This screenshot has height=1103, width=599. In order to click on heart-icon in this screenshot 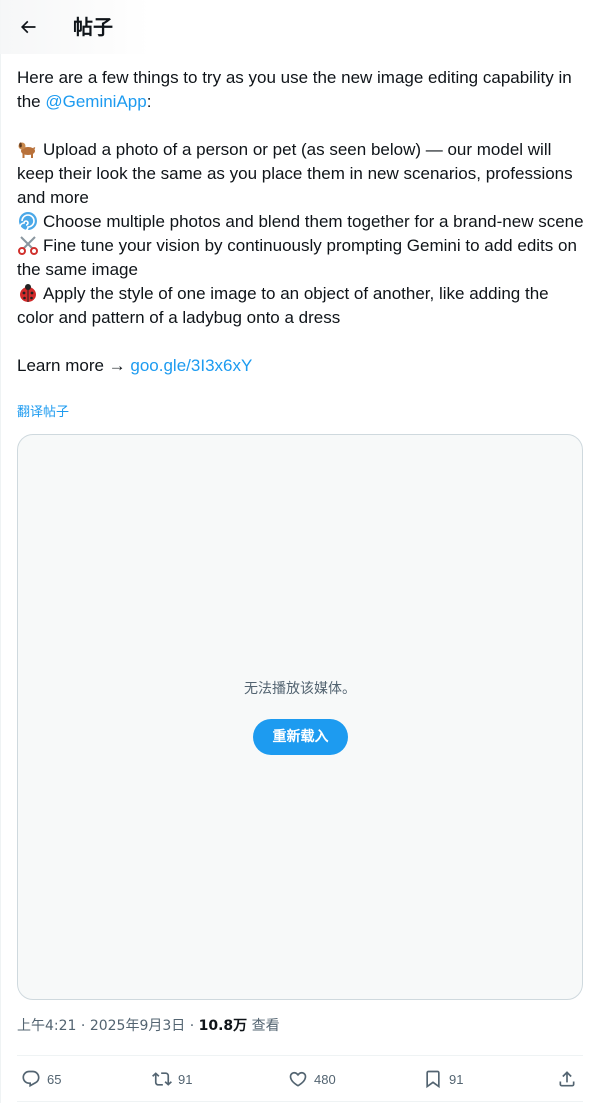, I will do `click(298, 1079)`.